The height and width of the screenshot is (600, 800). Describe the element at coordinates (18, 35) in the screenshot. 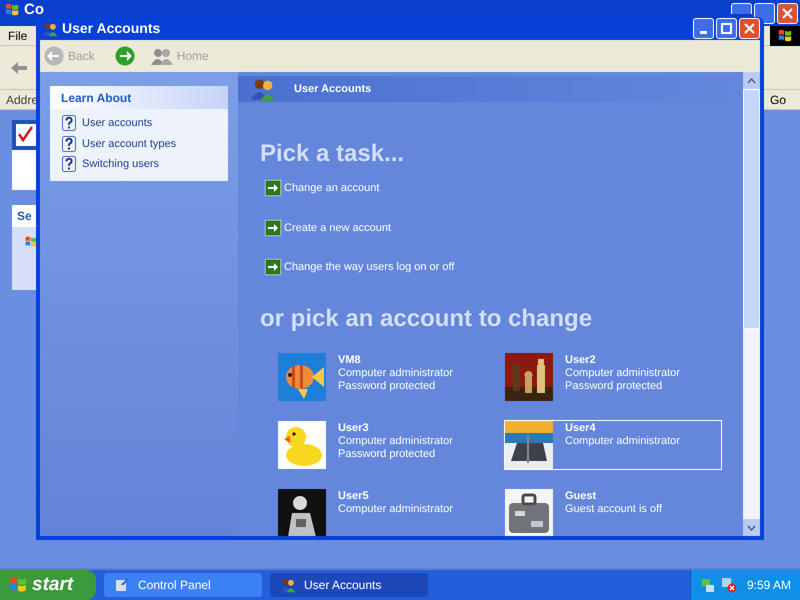

I see `menu-item: File` at that location.